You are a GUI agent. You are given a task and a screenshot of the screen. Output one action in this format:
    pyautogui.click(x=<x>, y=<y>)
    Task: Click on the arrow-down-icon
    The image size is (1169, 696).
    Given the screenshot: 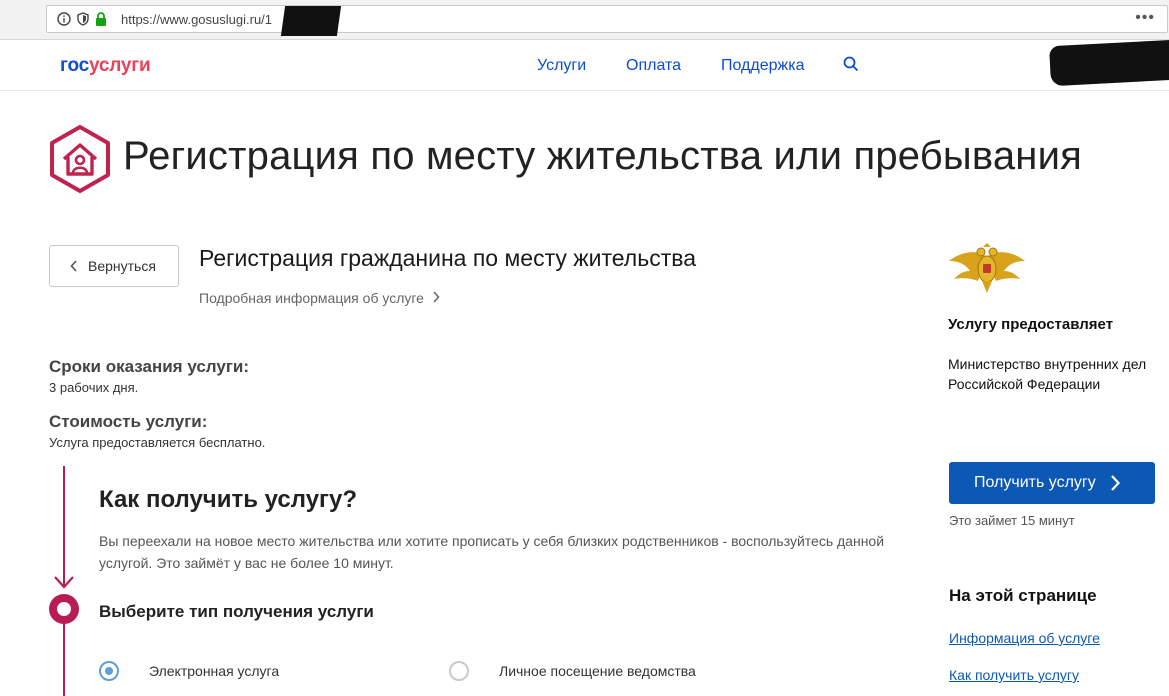 What is the action you would take?
    pyautogui.click(x=64, y=584)
    